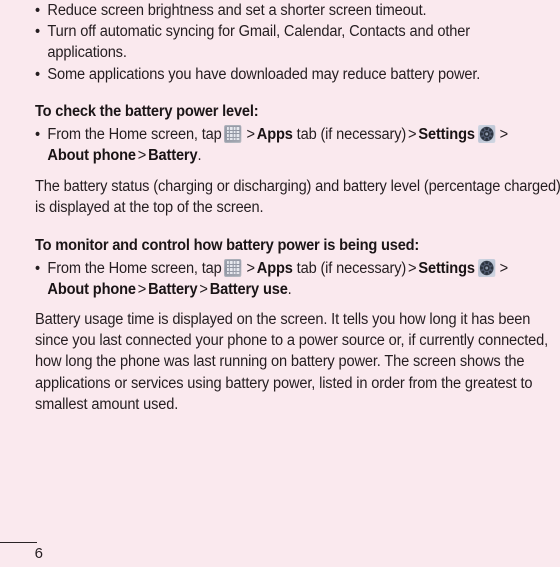  Describe the element at coordinates (288, 155) in the screenshot. I see `step-item-check-battery-continued: About phone > Battery.` at that location.